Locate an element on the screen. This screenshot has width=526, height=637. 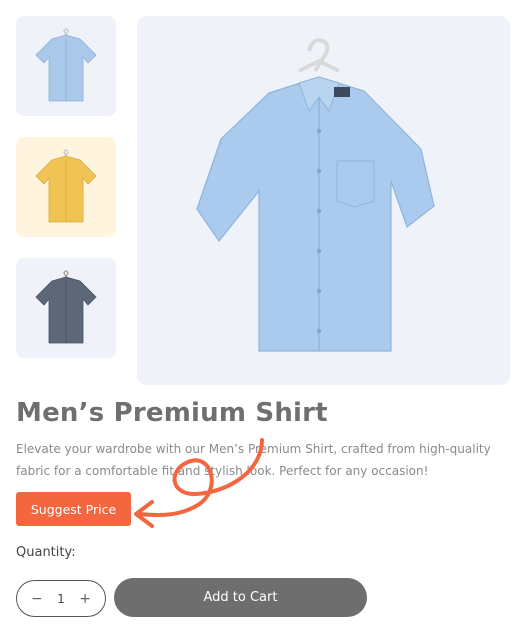
quantity-stepper: − 1 + is located at coordinates (61, 598).